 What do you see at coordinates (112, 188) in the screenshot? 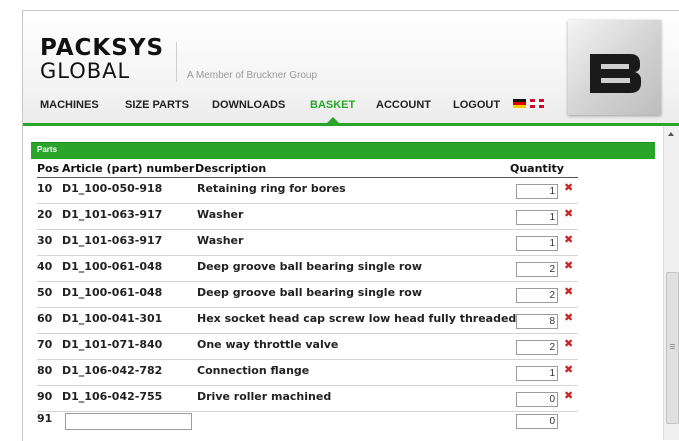
I see `row-article-number: D1_100-050-918` at bounding box center [112, 188].